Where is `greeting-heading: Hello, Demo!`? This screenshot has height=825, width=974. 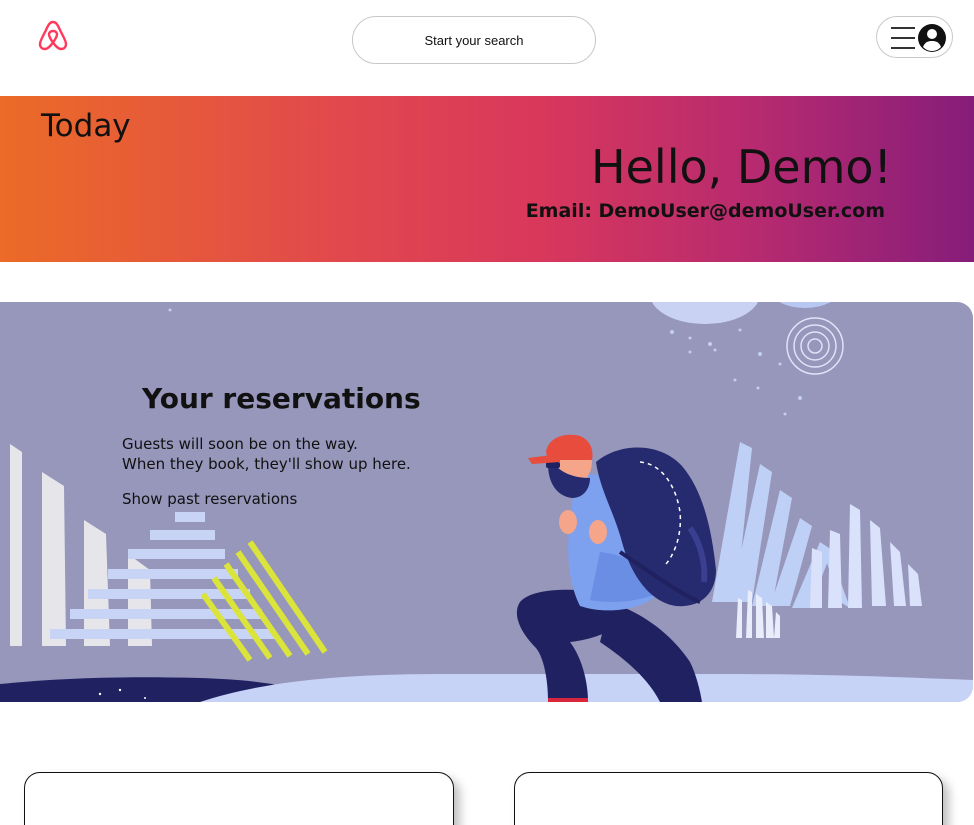 greeting-heading: Hello, Demo! is located at coordinates (741, 167).